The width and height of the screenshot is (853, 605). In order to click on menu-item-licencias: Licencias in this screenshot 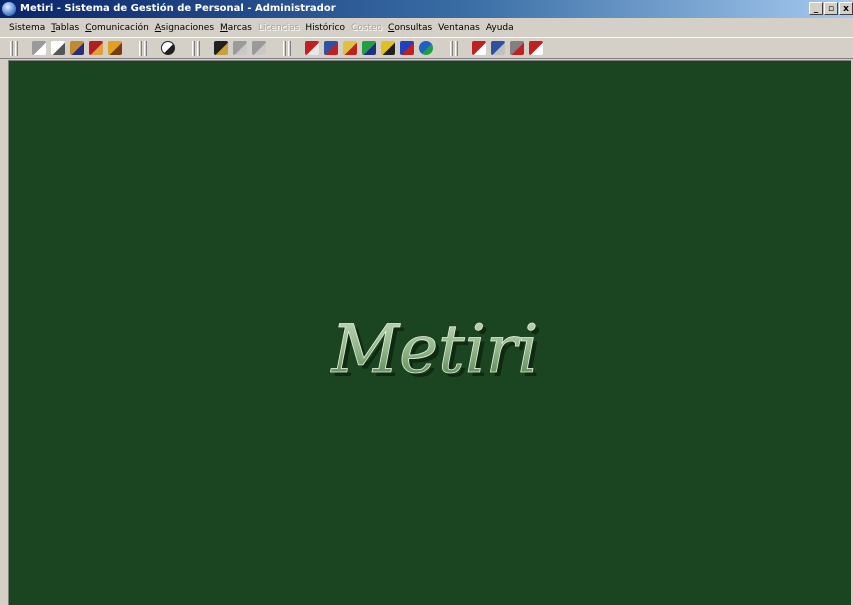, I will do `click(278, 28)`.